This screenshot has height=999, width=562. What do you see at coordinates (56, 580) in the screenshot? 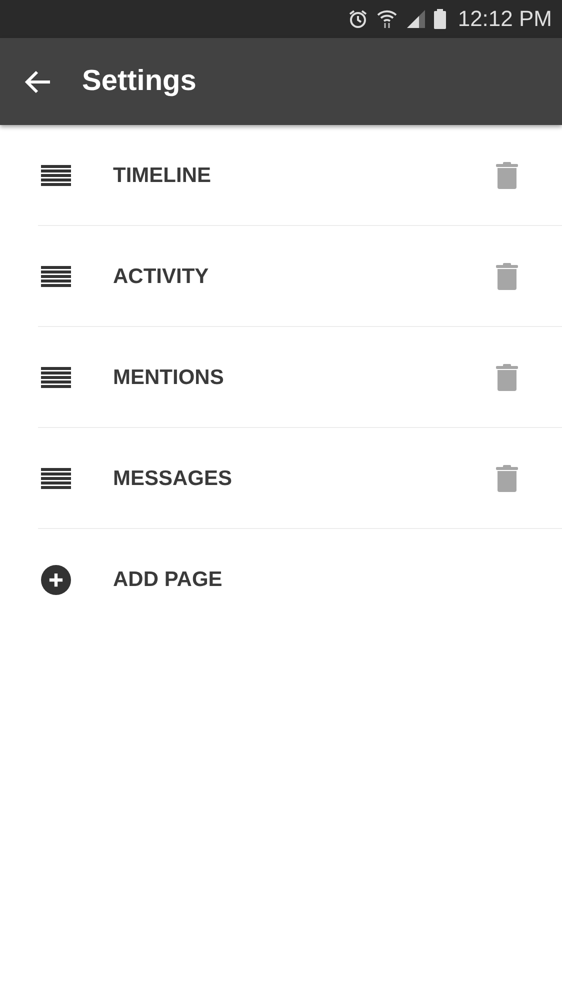
I see `add-icon` at bounding box center [56, 580].